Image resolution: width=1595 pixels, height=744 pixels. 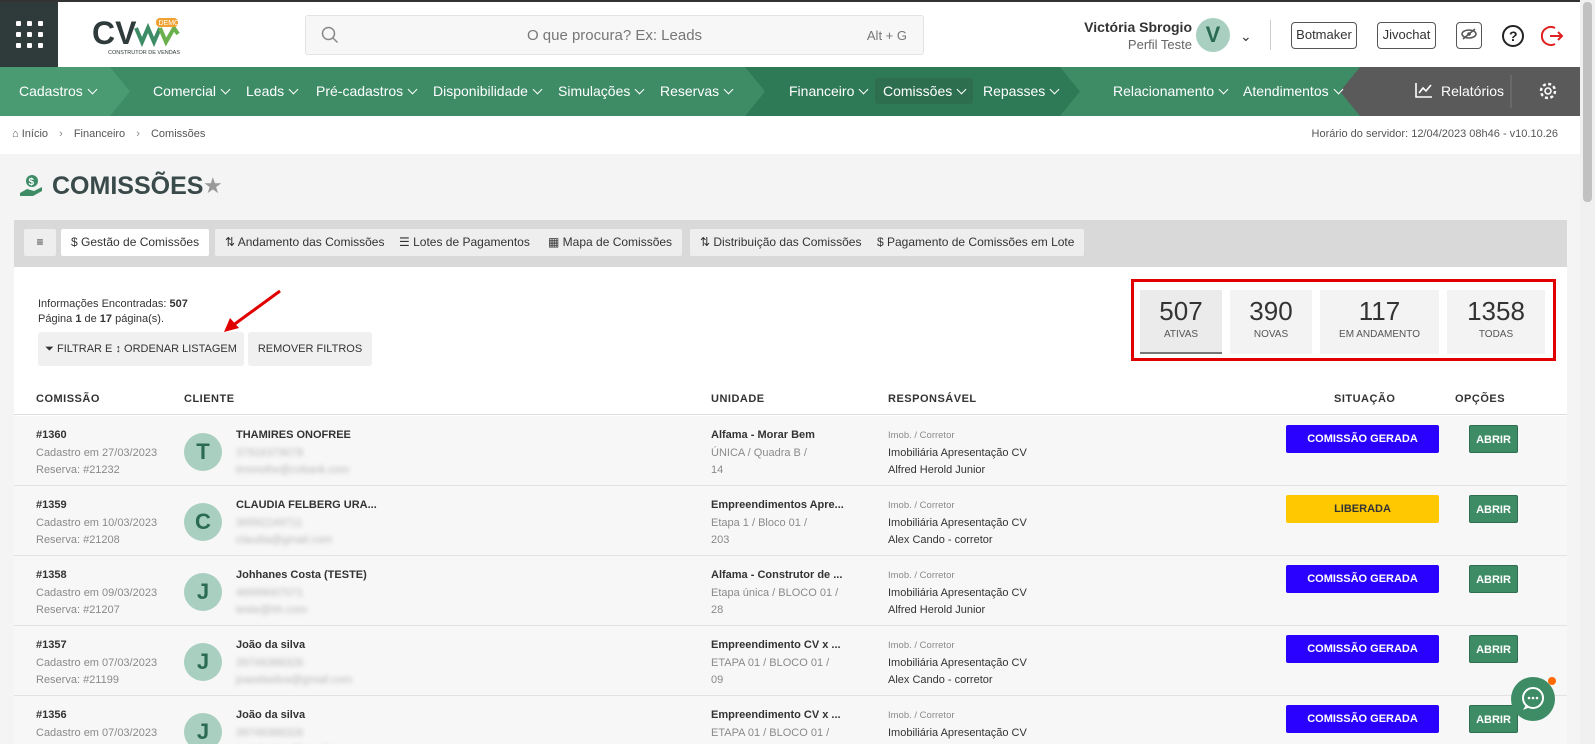 I want to click on red-arrow-annotation, so click(x=254, y=311).